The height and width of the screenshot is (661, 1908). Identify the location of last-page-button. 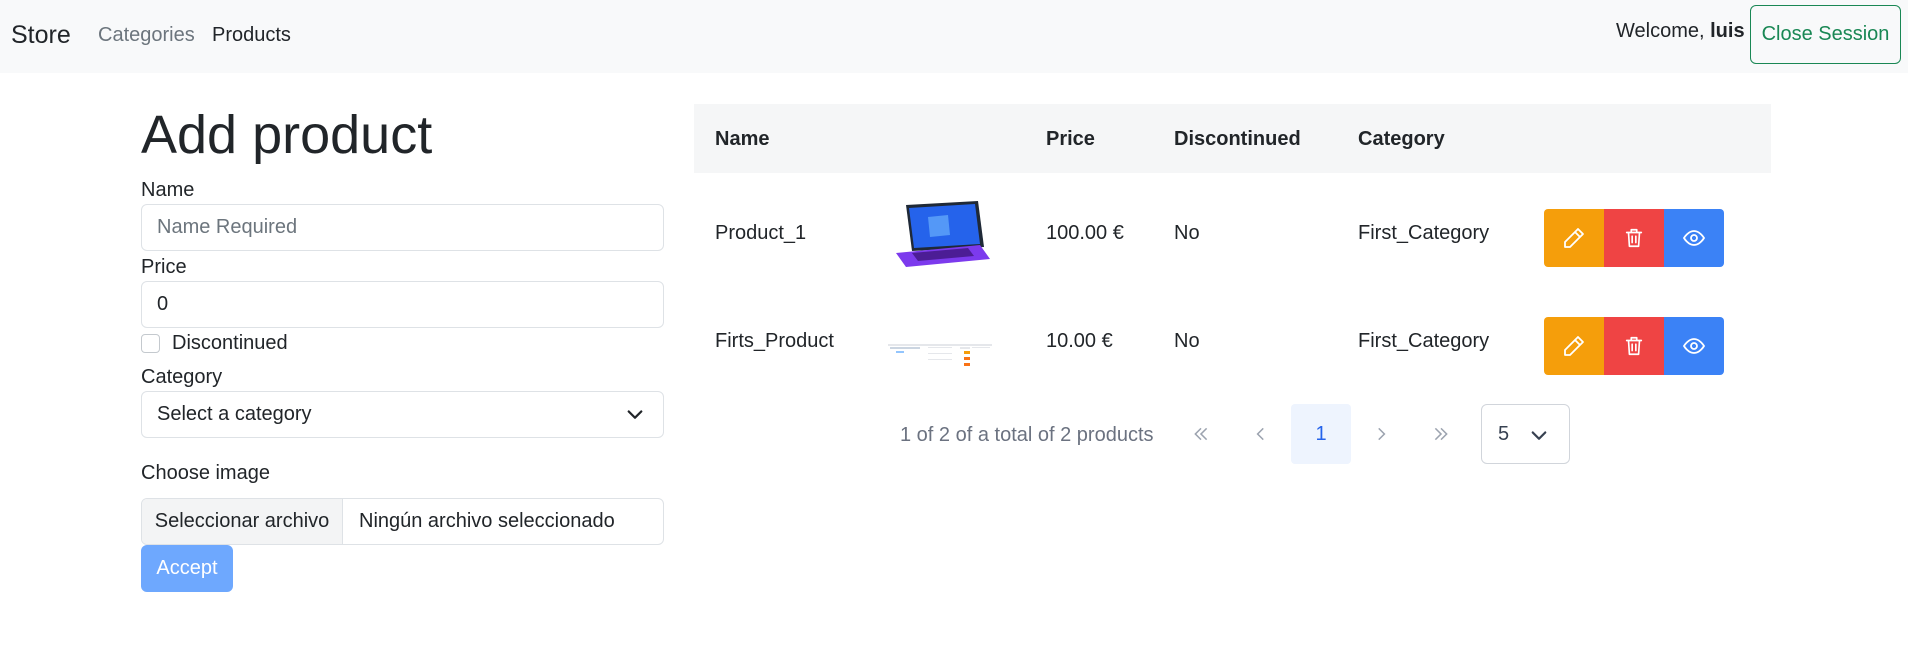
(1441, 434).